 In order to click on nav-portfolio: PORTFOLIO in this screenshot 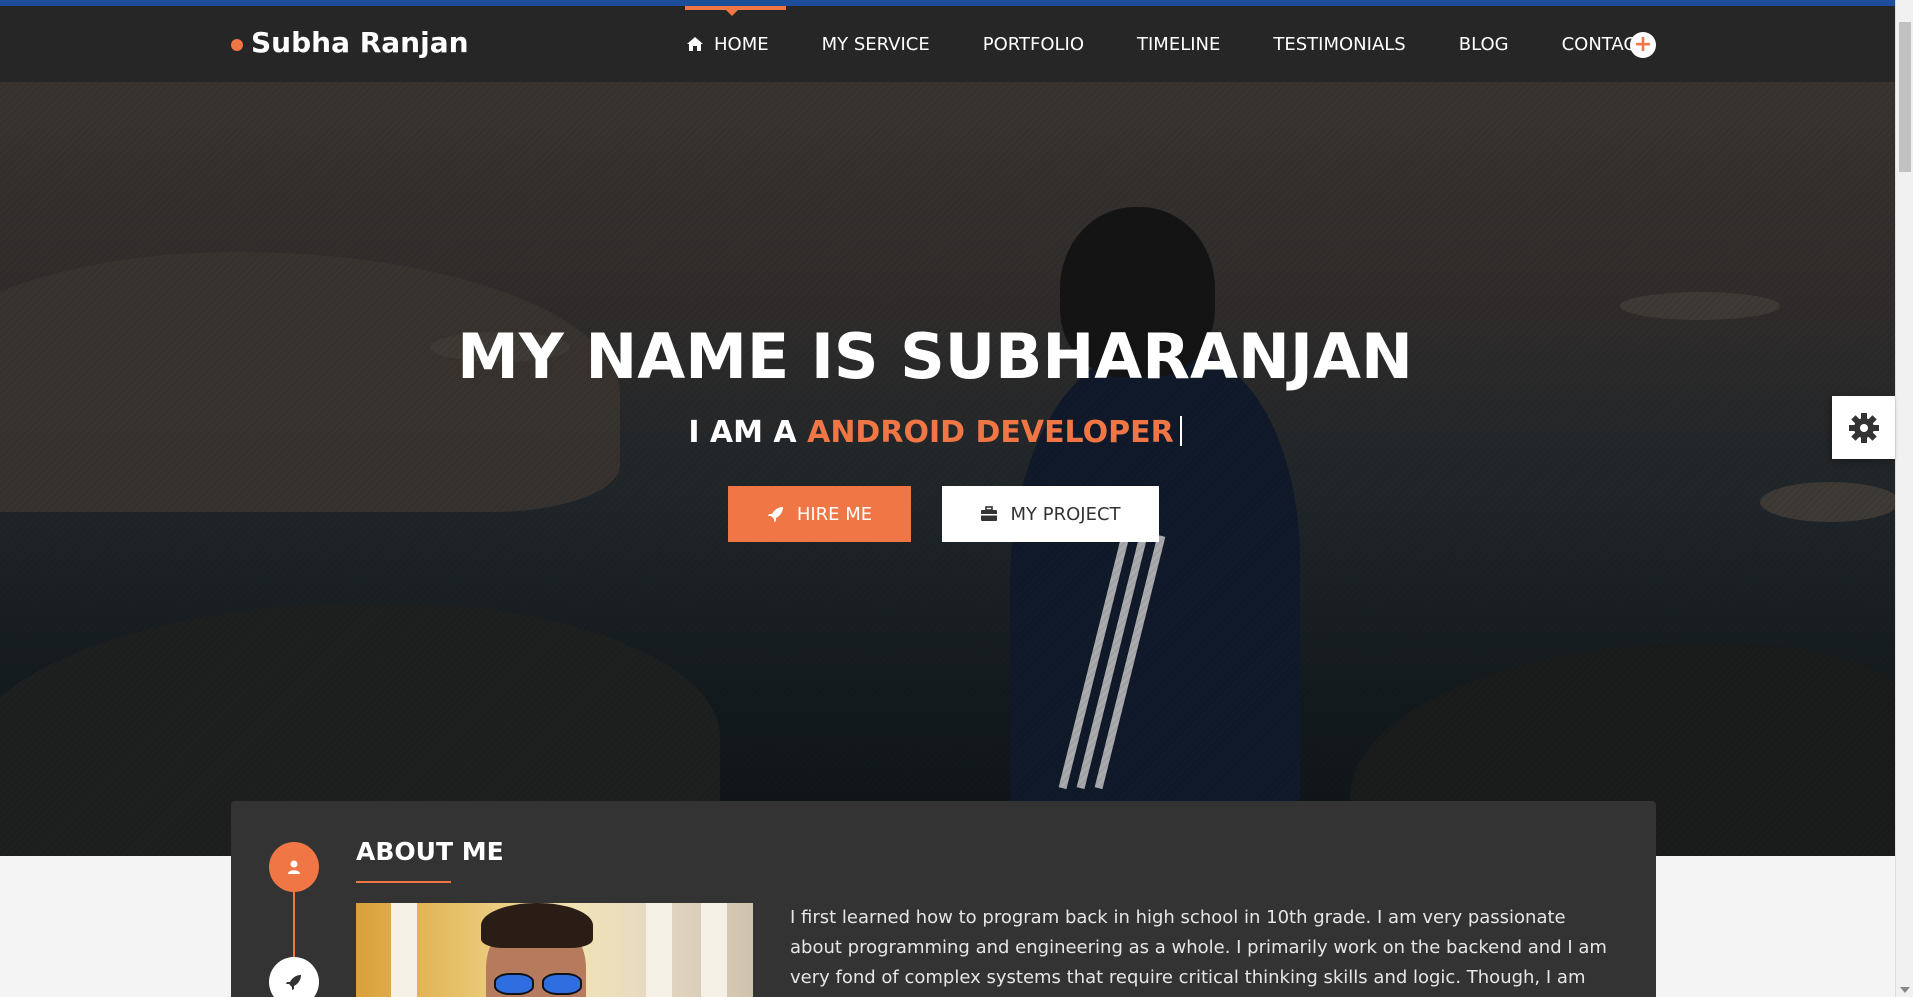, I will do `click(1033, 44)`.